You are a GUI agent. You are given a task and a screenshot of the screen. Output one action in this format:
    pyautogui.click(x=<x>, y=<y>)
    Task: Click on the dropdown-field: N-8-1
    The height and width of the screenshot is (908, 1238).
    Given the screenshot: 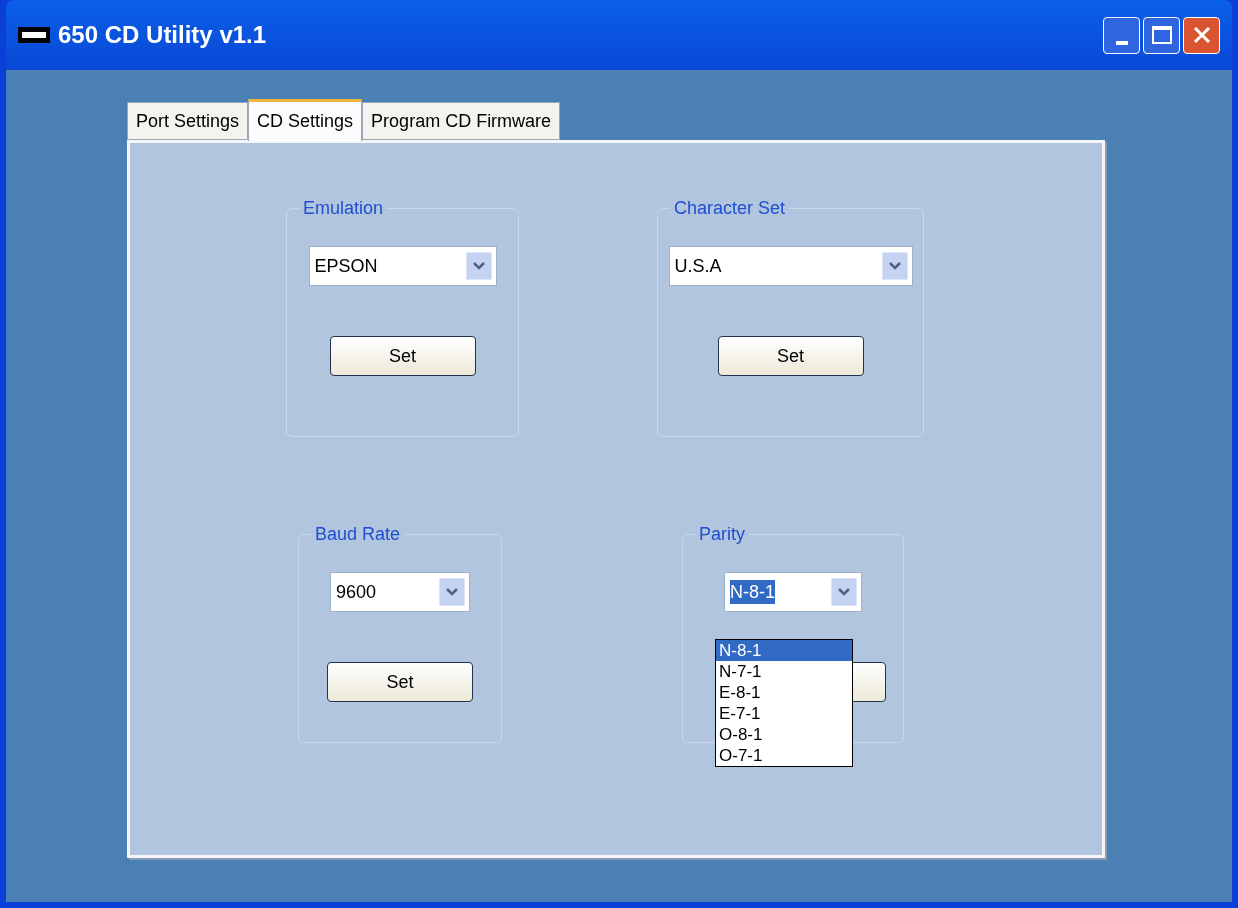 What is the action you would take?
    pyautogui.click(x=793, y=592)
    